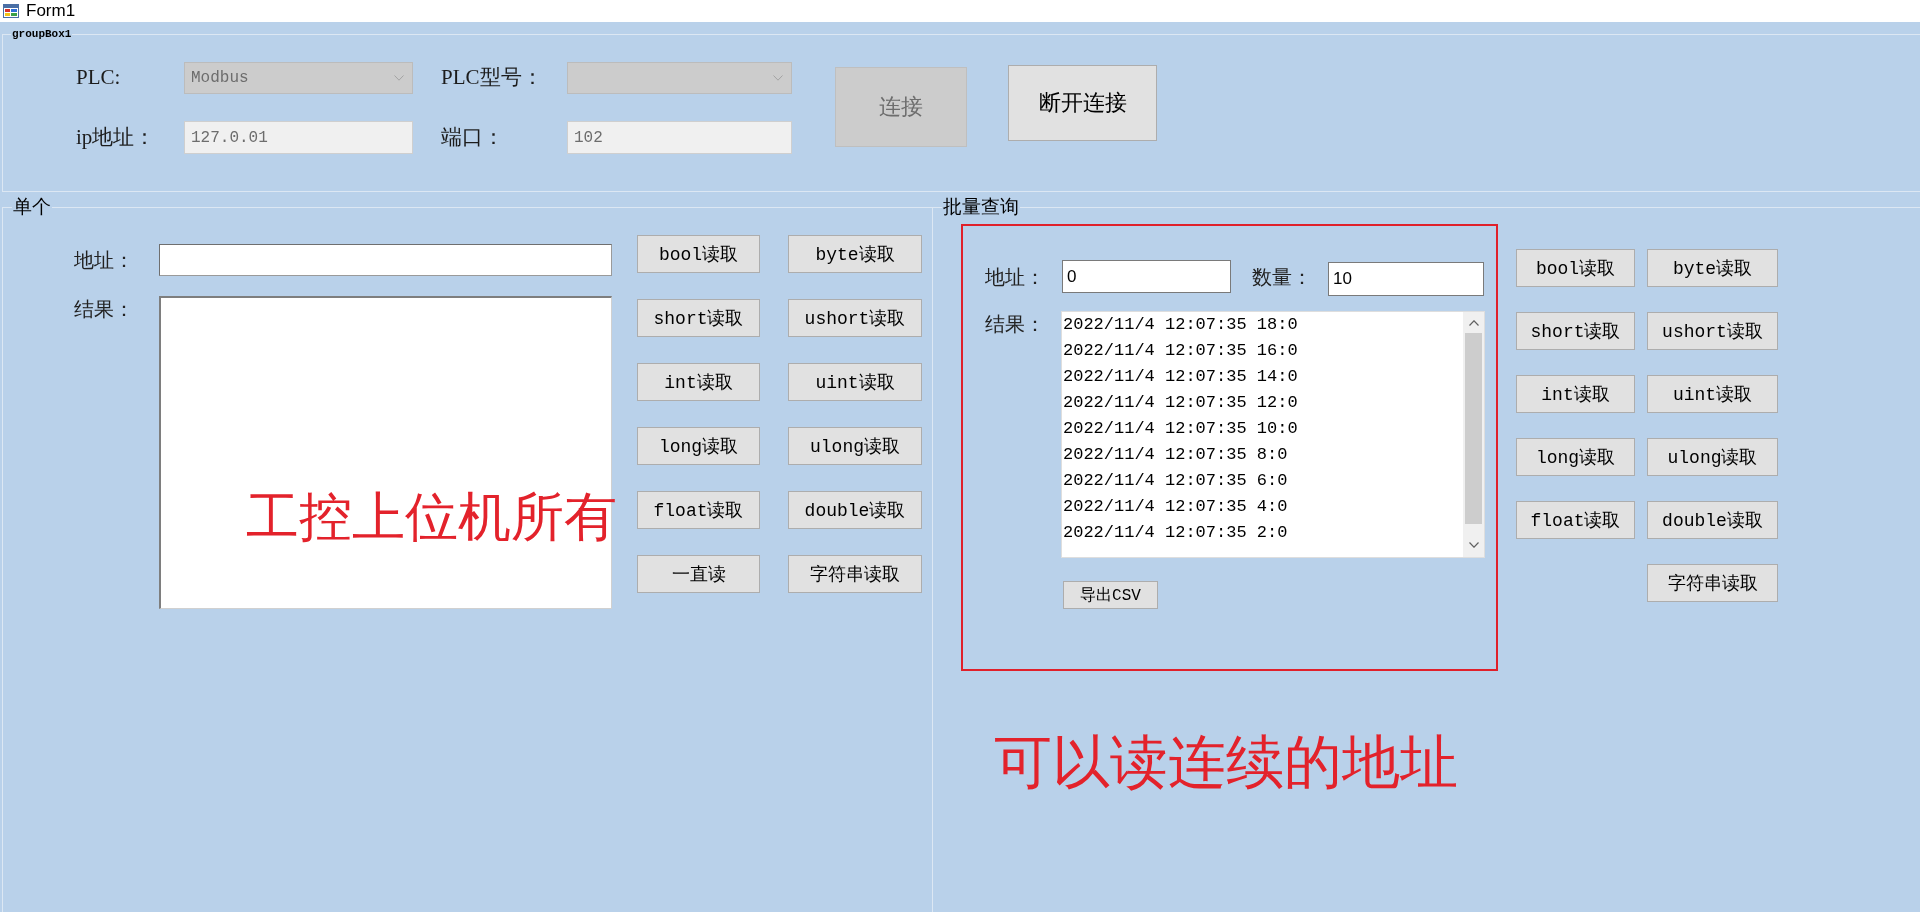 The height and width of the screenshot is (912, 1920). I want to click on annotation-text: 可以读连续的地址, so click(1226, 762).